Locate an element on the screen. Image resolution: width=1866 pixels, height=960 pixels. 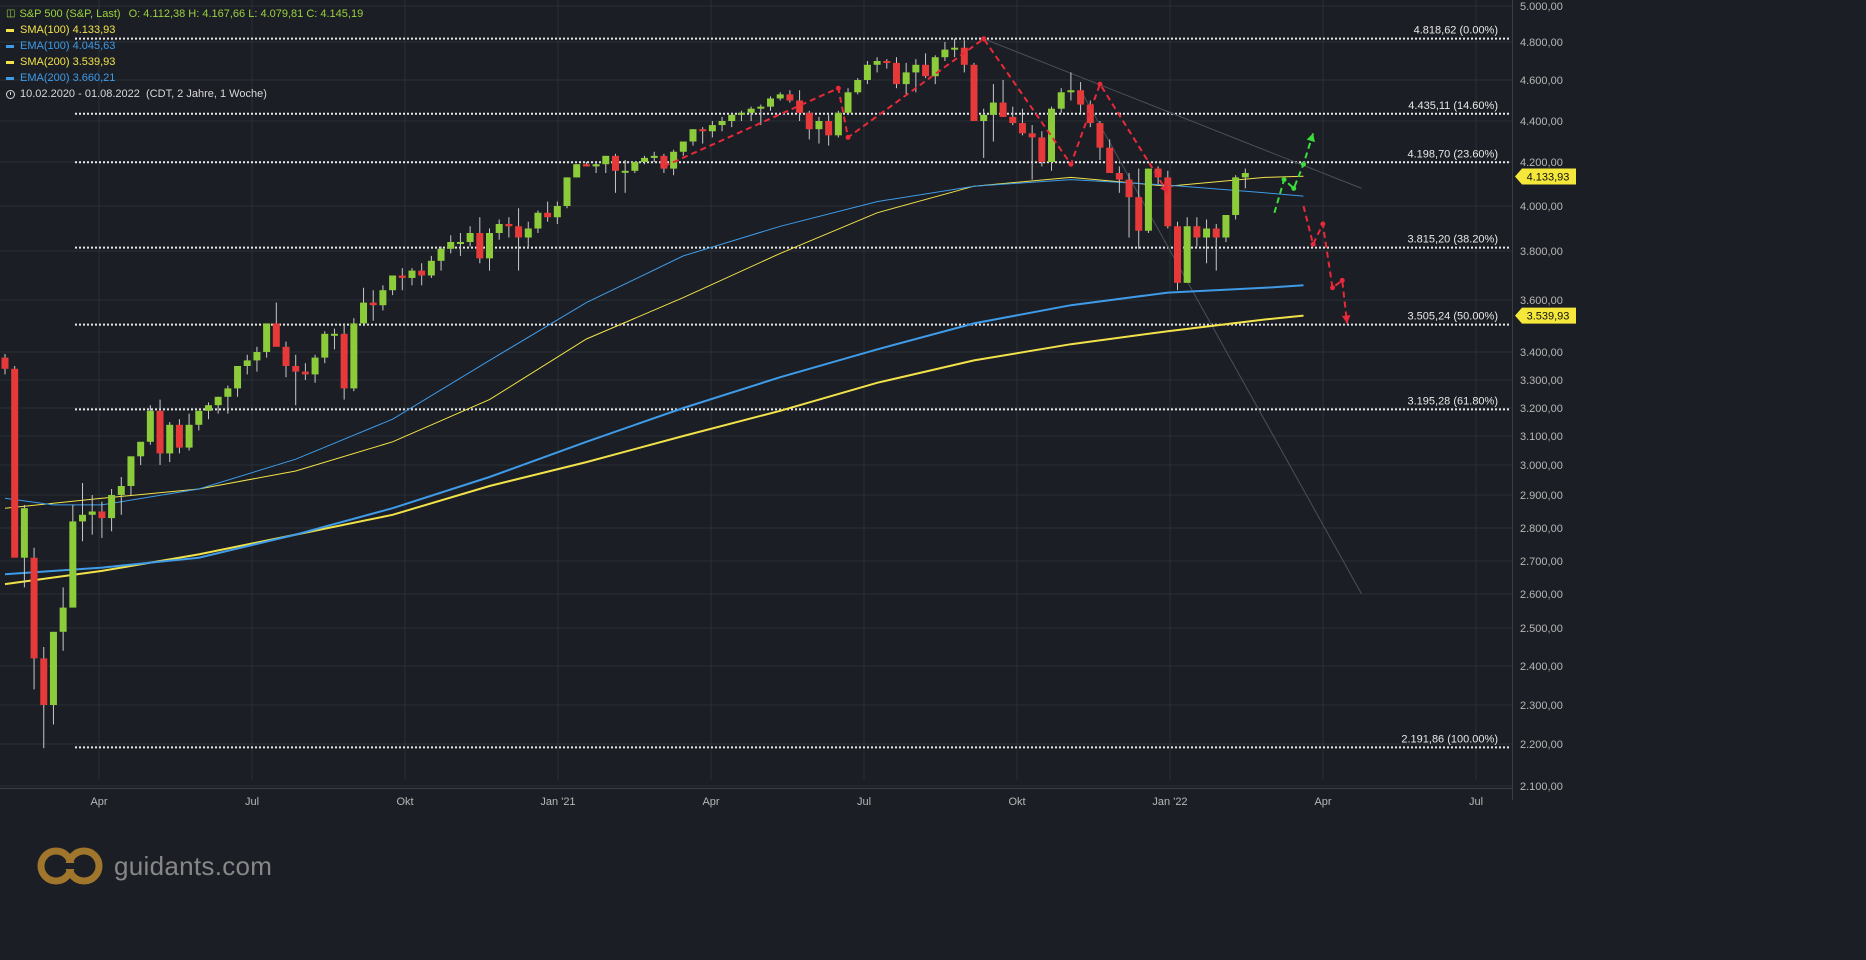
legend-range-note: (CDT, 2 Jahre, 1 Woche) is located at coordinates (206, 94).